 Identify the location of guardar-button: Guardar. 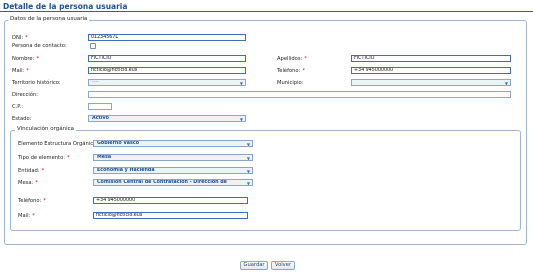
(254, 265).